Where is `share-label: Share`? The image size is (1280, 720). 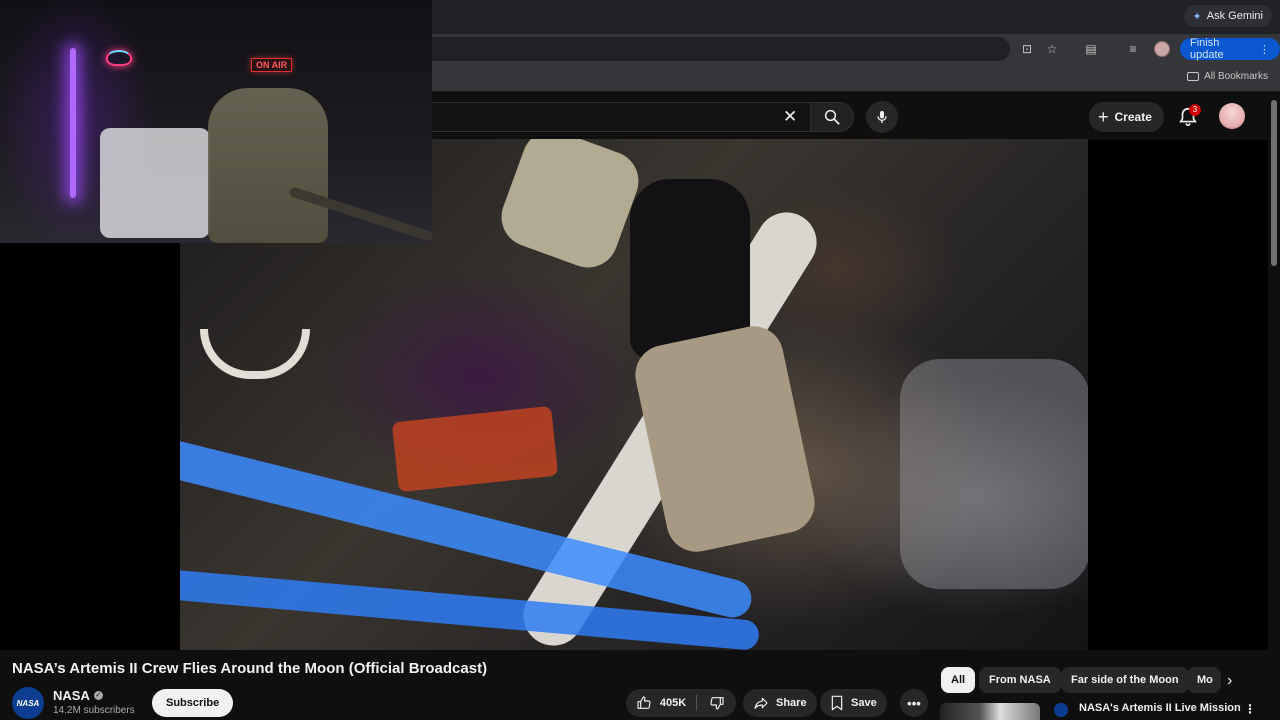
share-label: Share is located at coordinates (791, 703).